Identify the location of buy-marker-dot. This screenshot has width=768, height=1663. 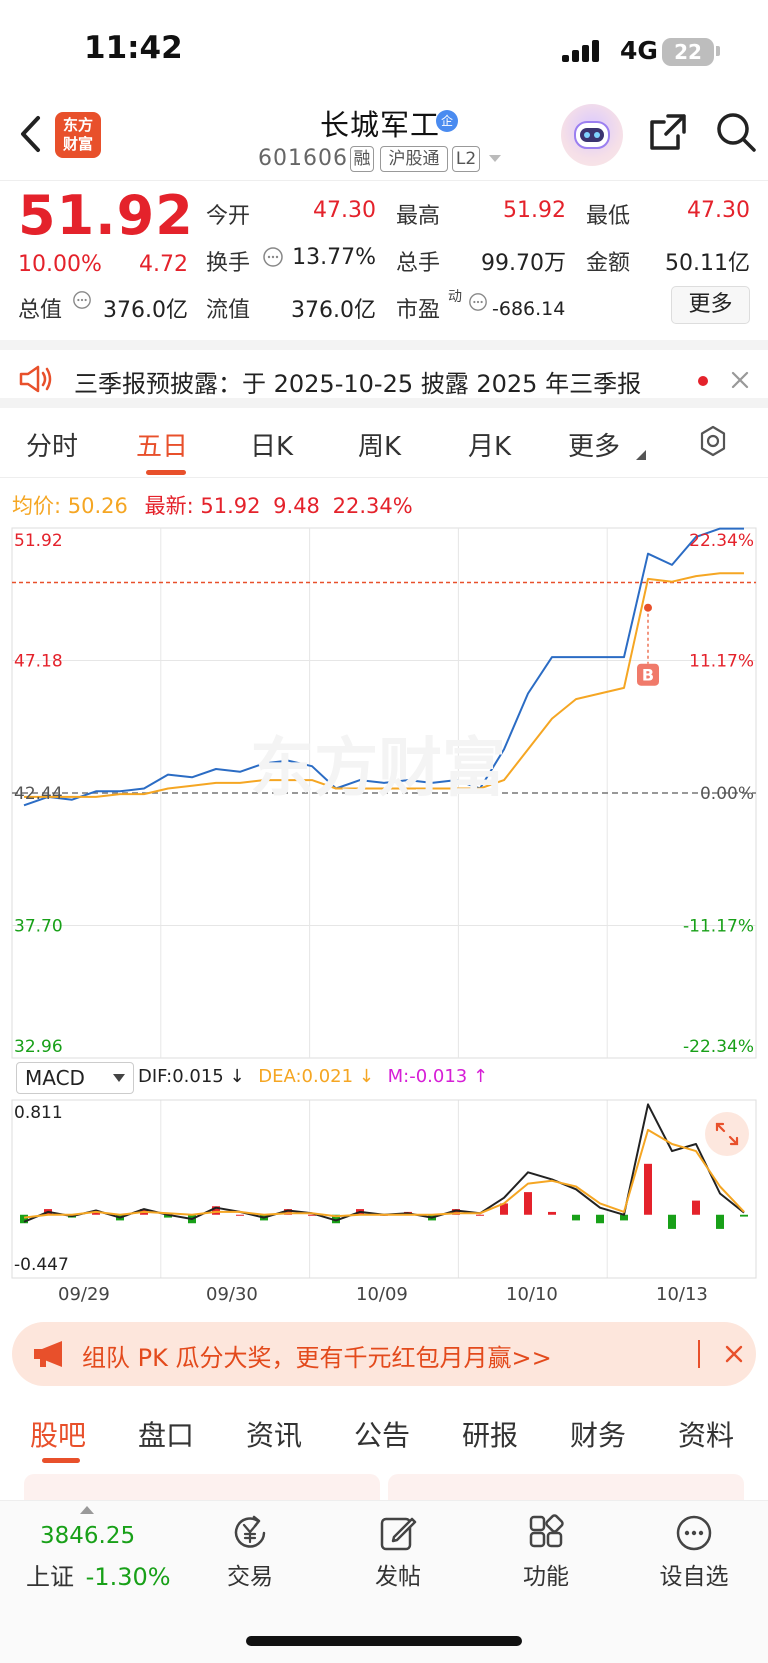
(648, 607).